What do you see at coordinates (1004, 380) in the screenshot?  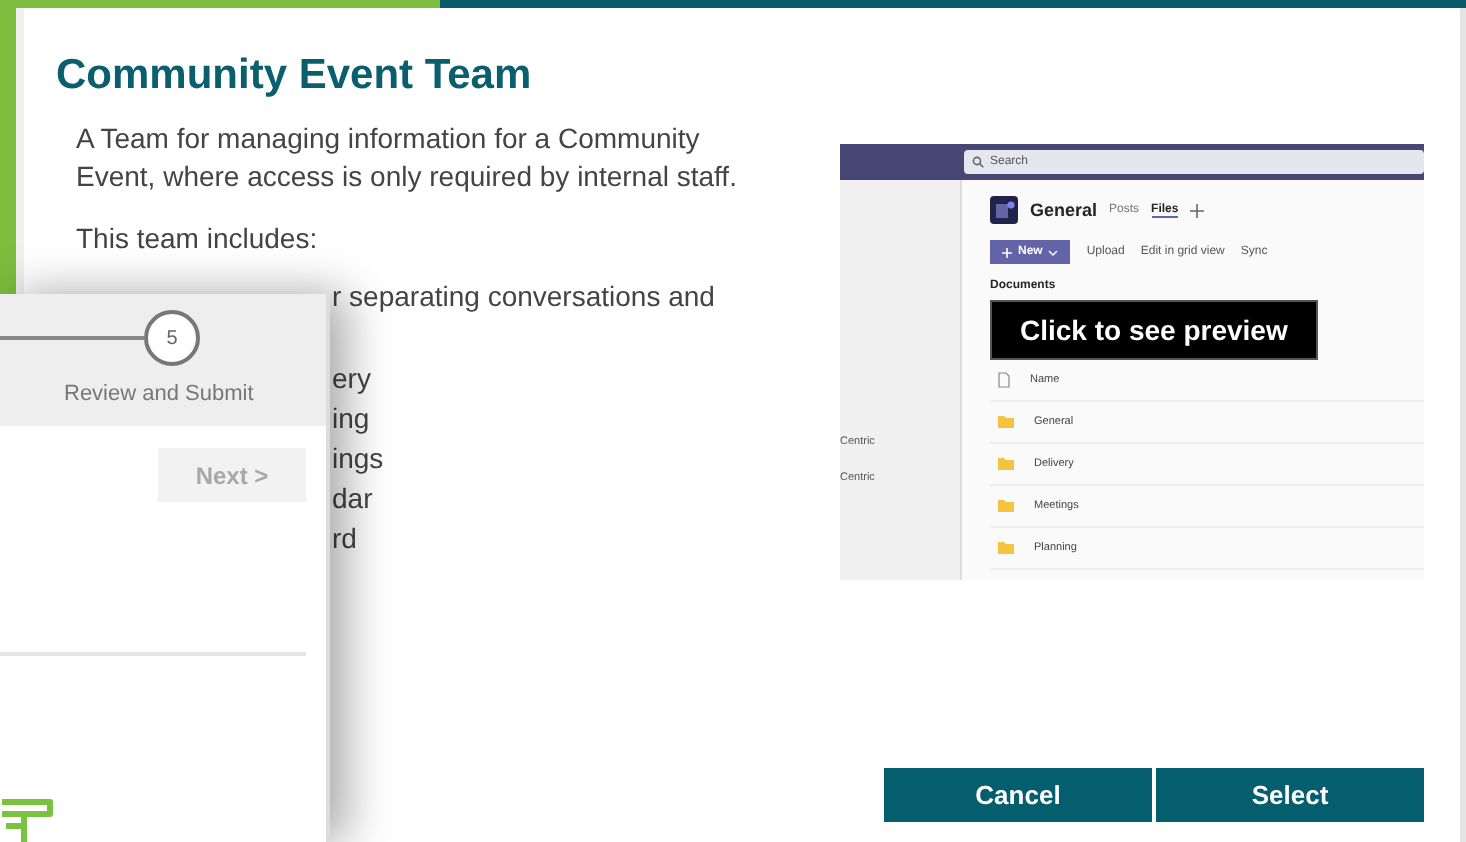 I see `file-icon` at bounding box center [1004, 380].